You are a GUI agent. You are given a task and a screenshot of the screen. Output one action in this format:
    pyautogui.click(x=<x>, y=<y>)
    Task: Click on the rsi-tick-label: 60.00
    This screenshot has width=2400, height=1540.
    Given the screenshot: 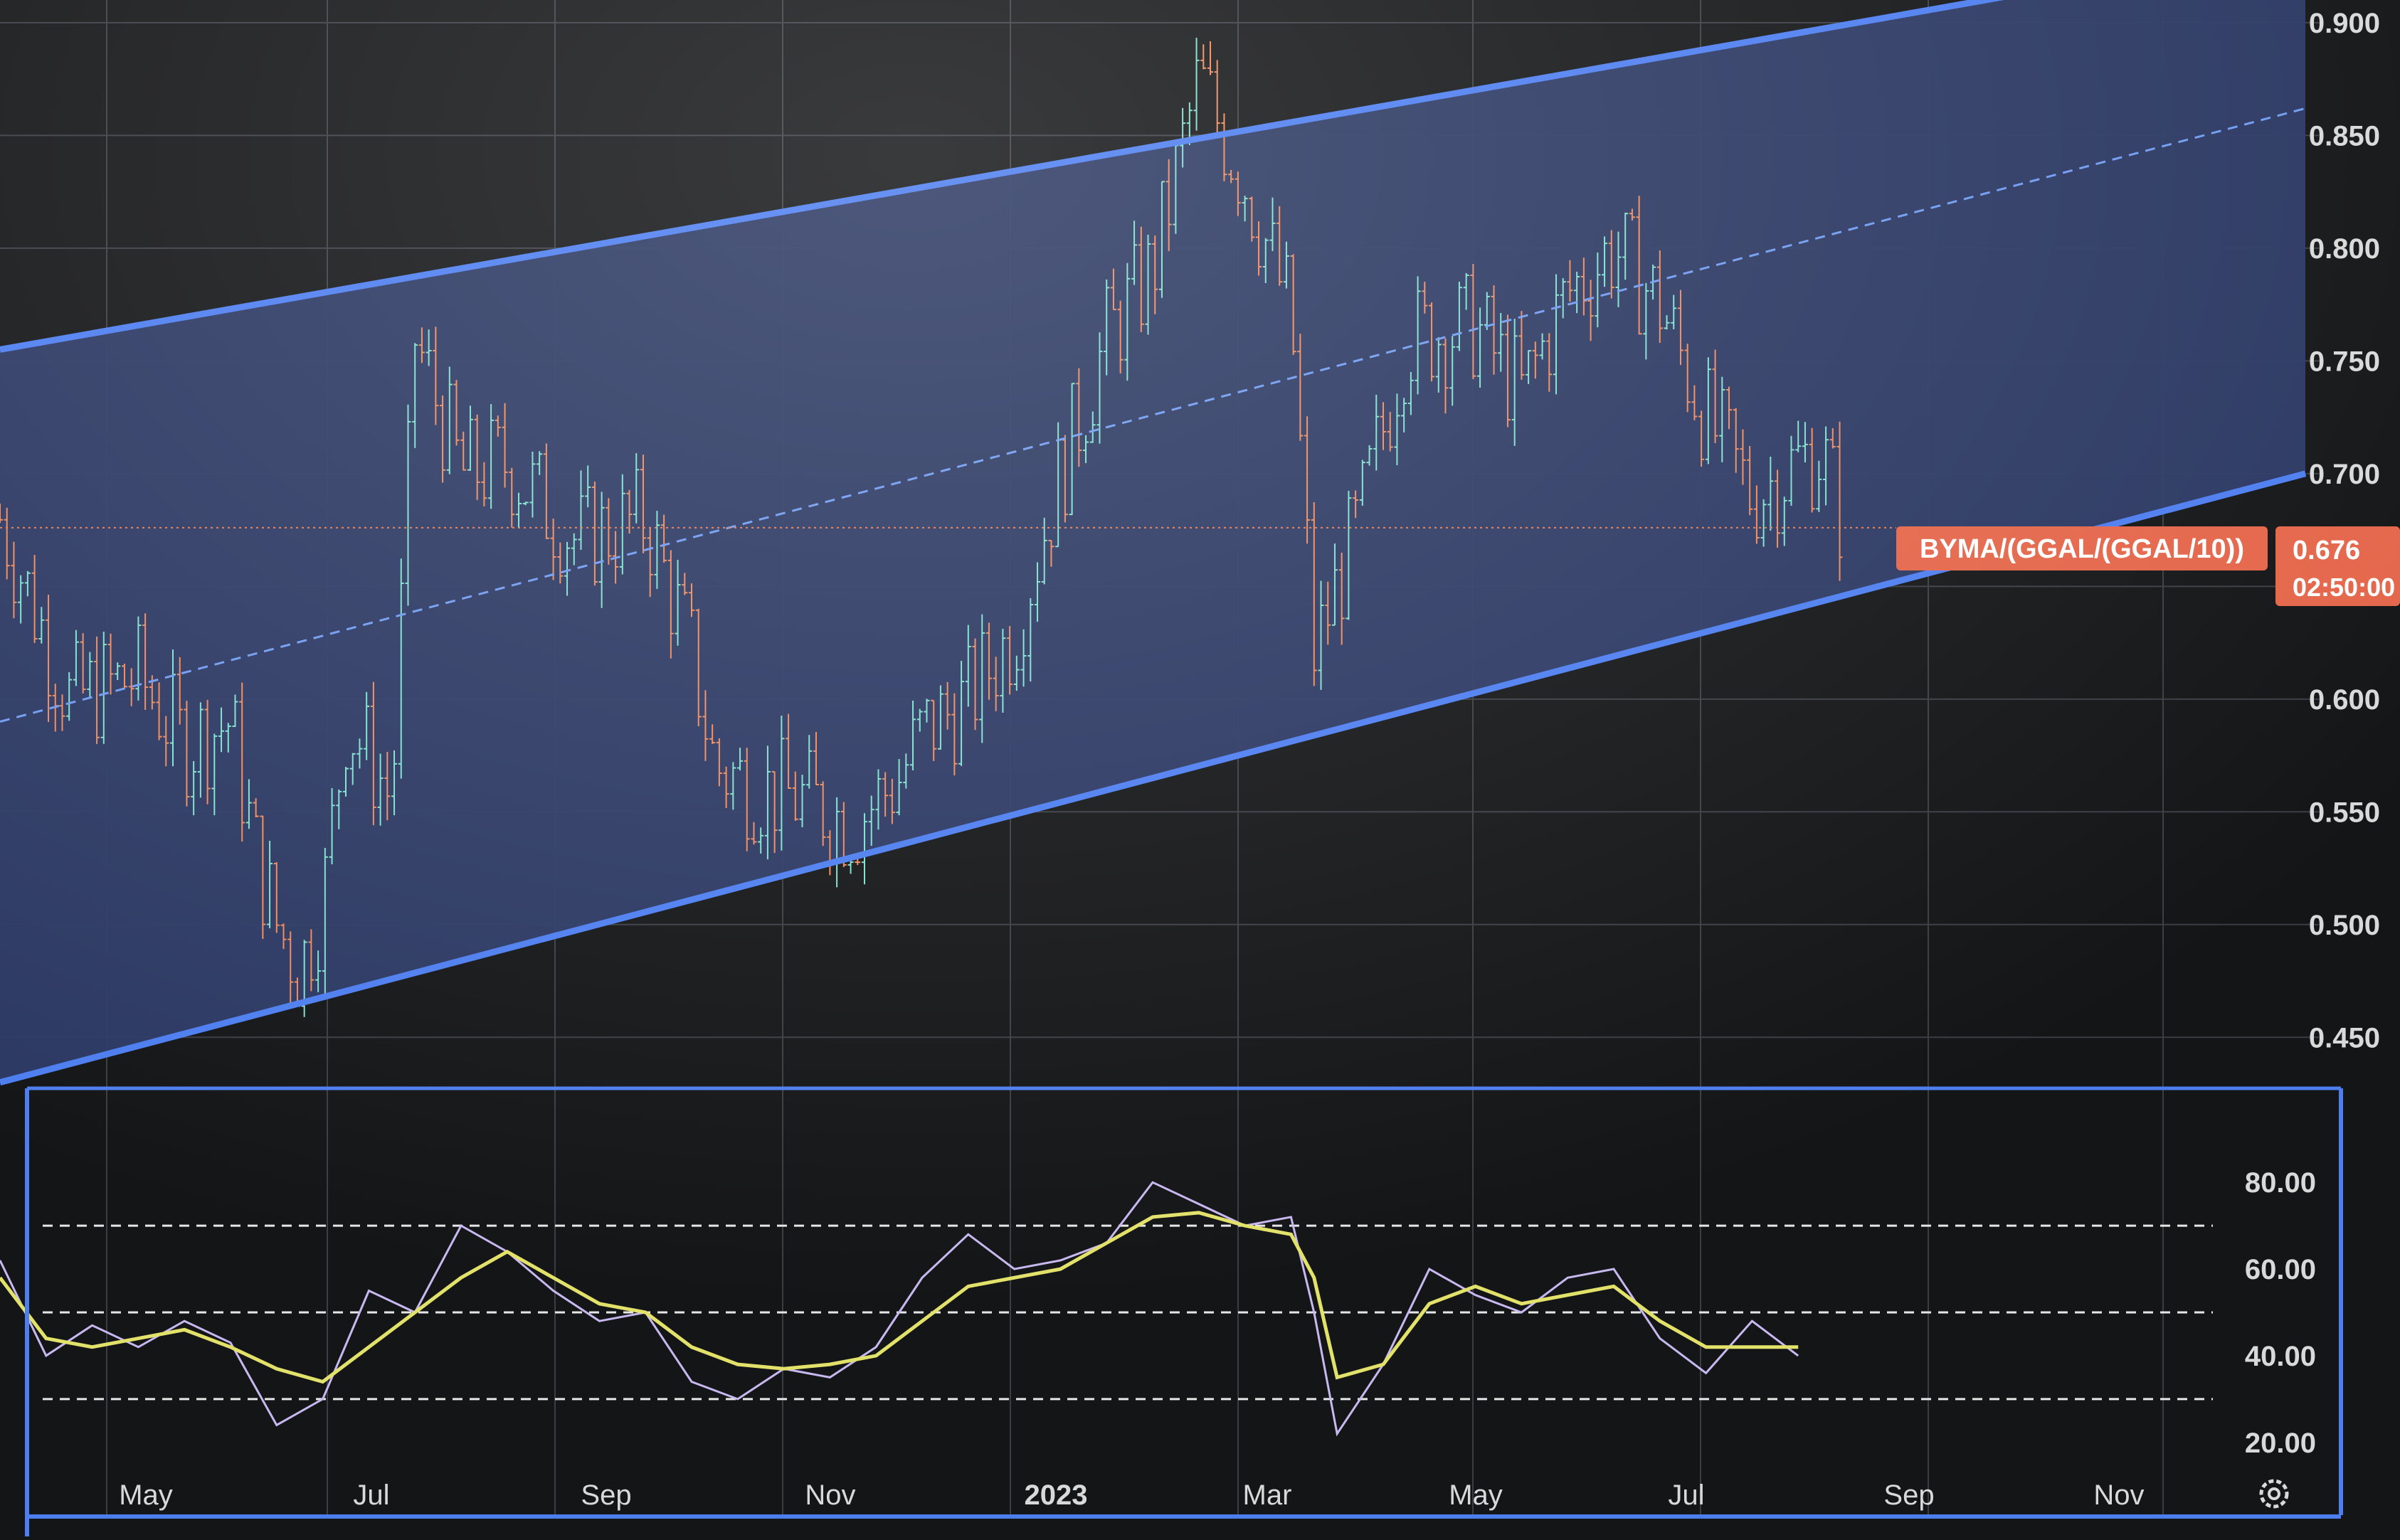 What is the action you would take?
    pyautogui.click(x=2281, y=1269)
    